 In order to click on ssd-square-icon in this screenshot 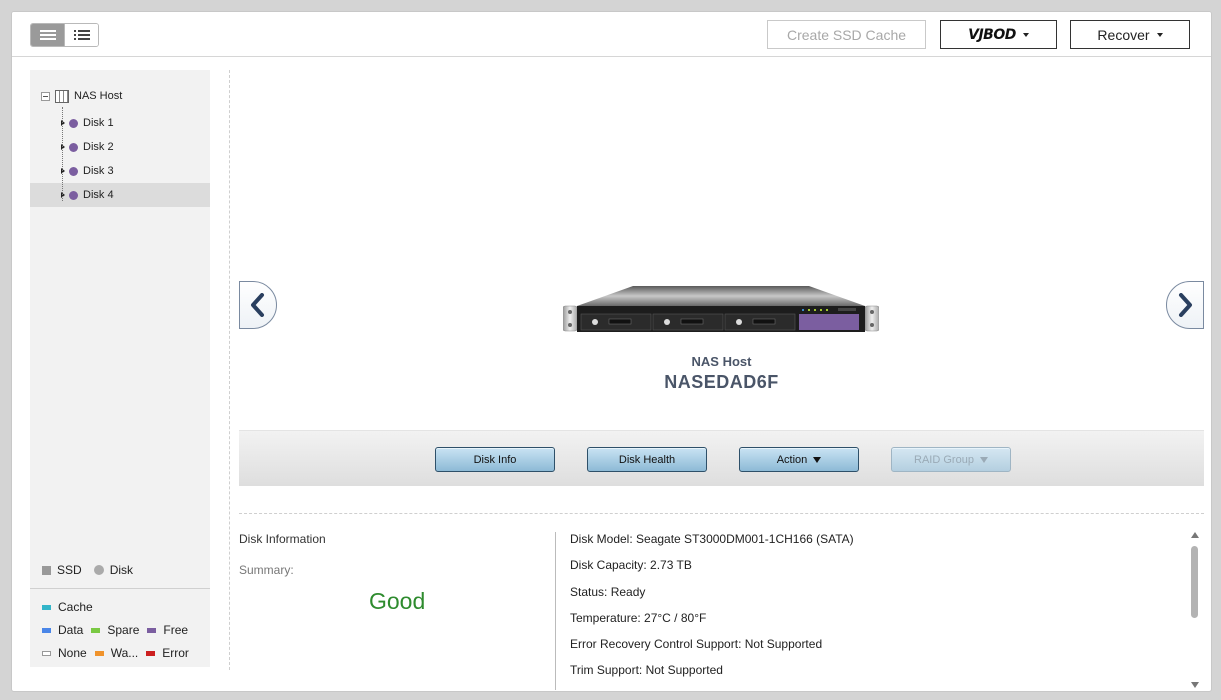, I will do `click(46, 570)`.